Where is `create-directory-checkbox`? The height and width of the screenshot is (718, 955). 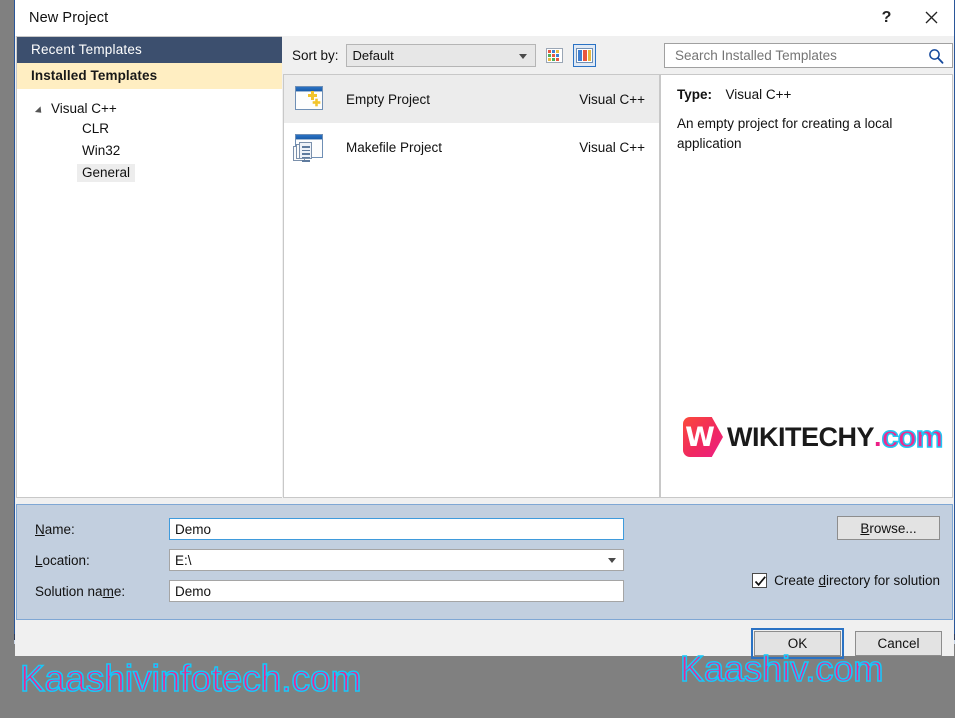 create-directory-checkbox is located at coordinates (760, 580).